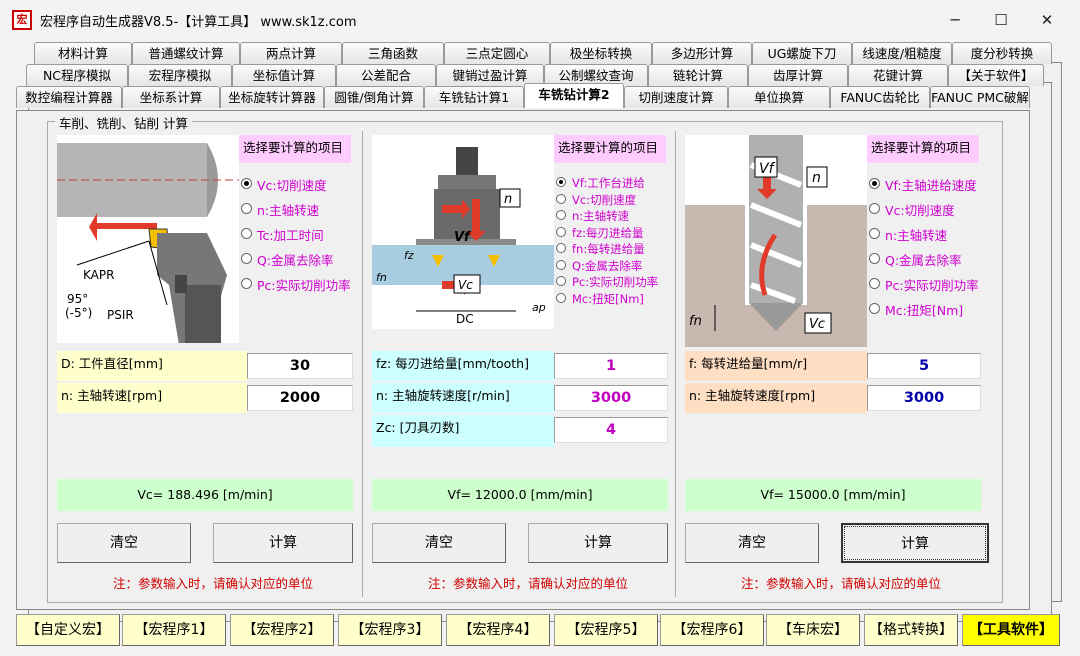  I want to click on drilling-option-vc: Vc:切削速度, so click(924, 212).